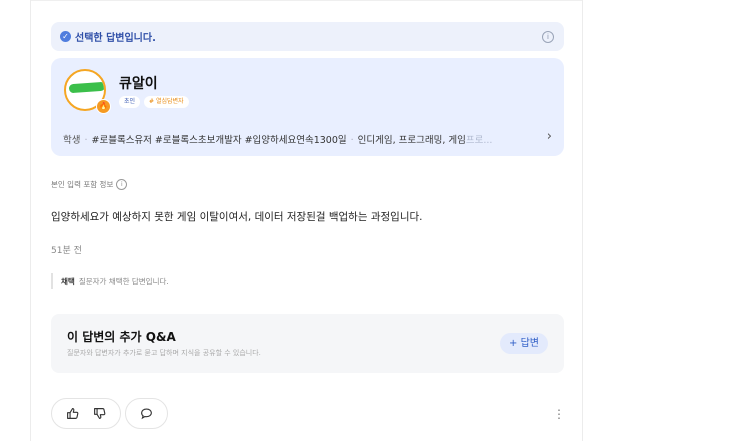 The height and width of the screenshot is (441, 750). I want to click on thumbs-up-icon, so click(72, 413).